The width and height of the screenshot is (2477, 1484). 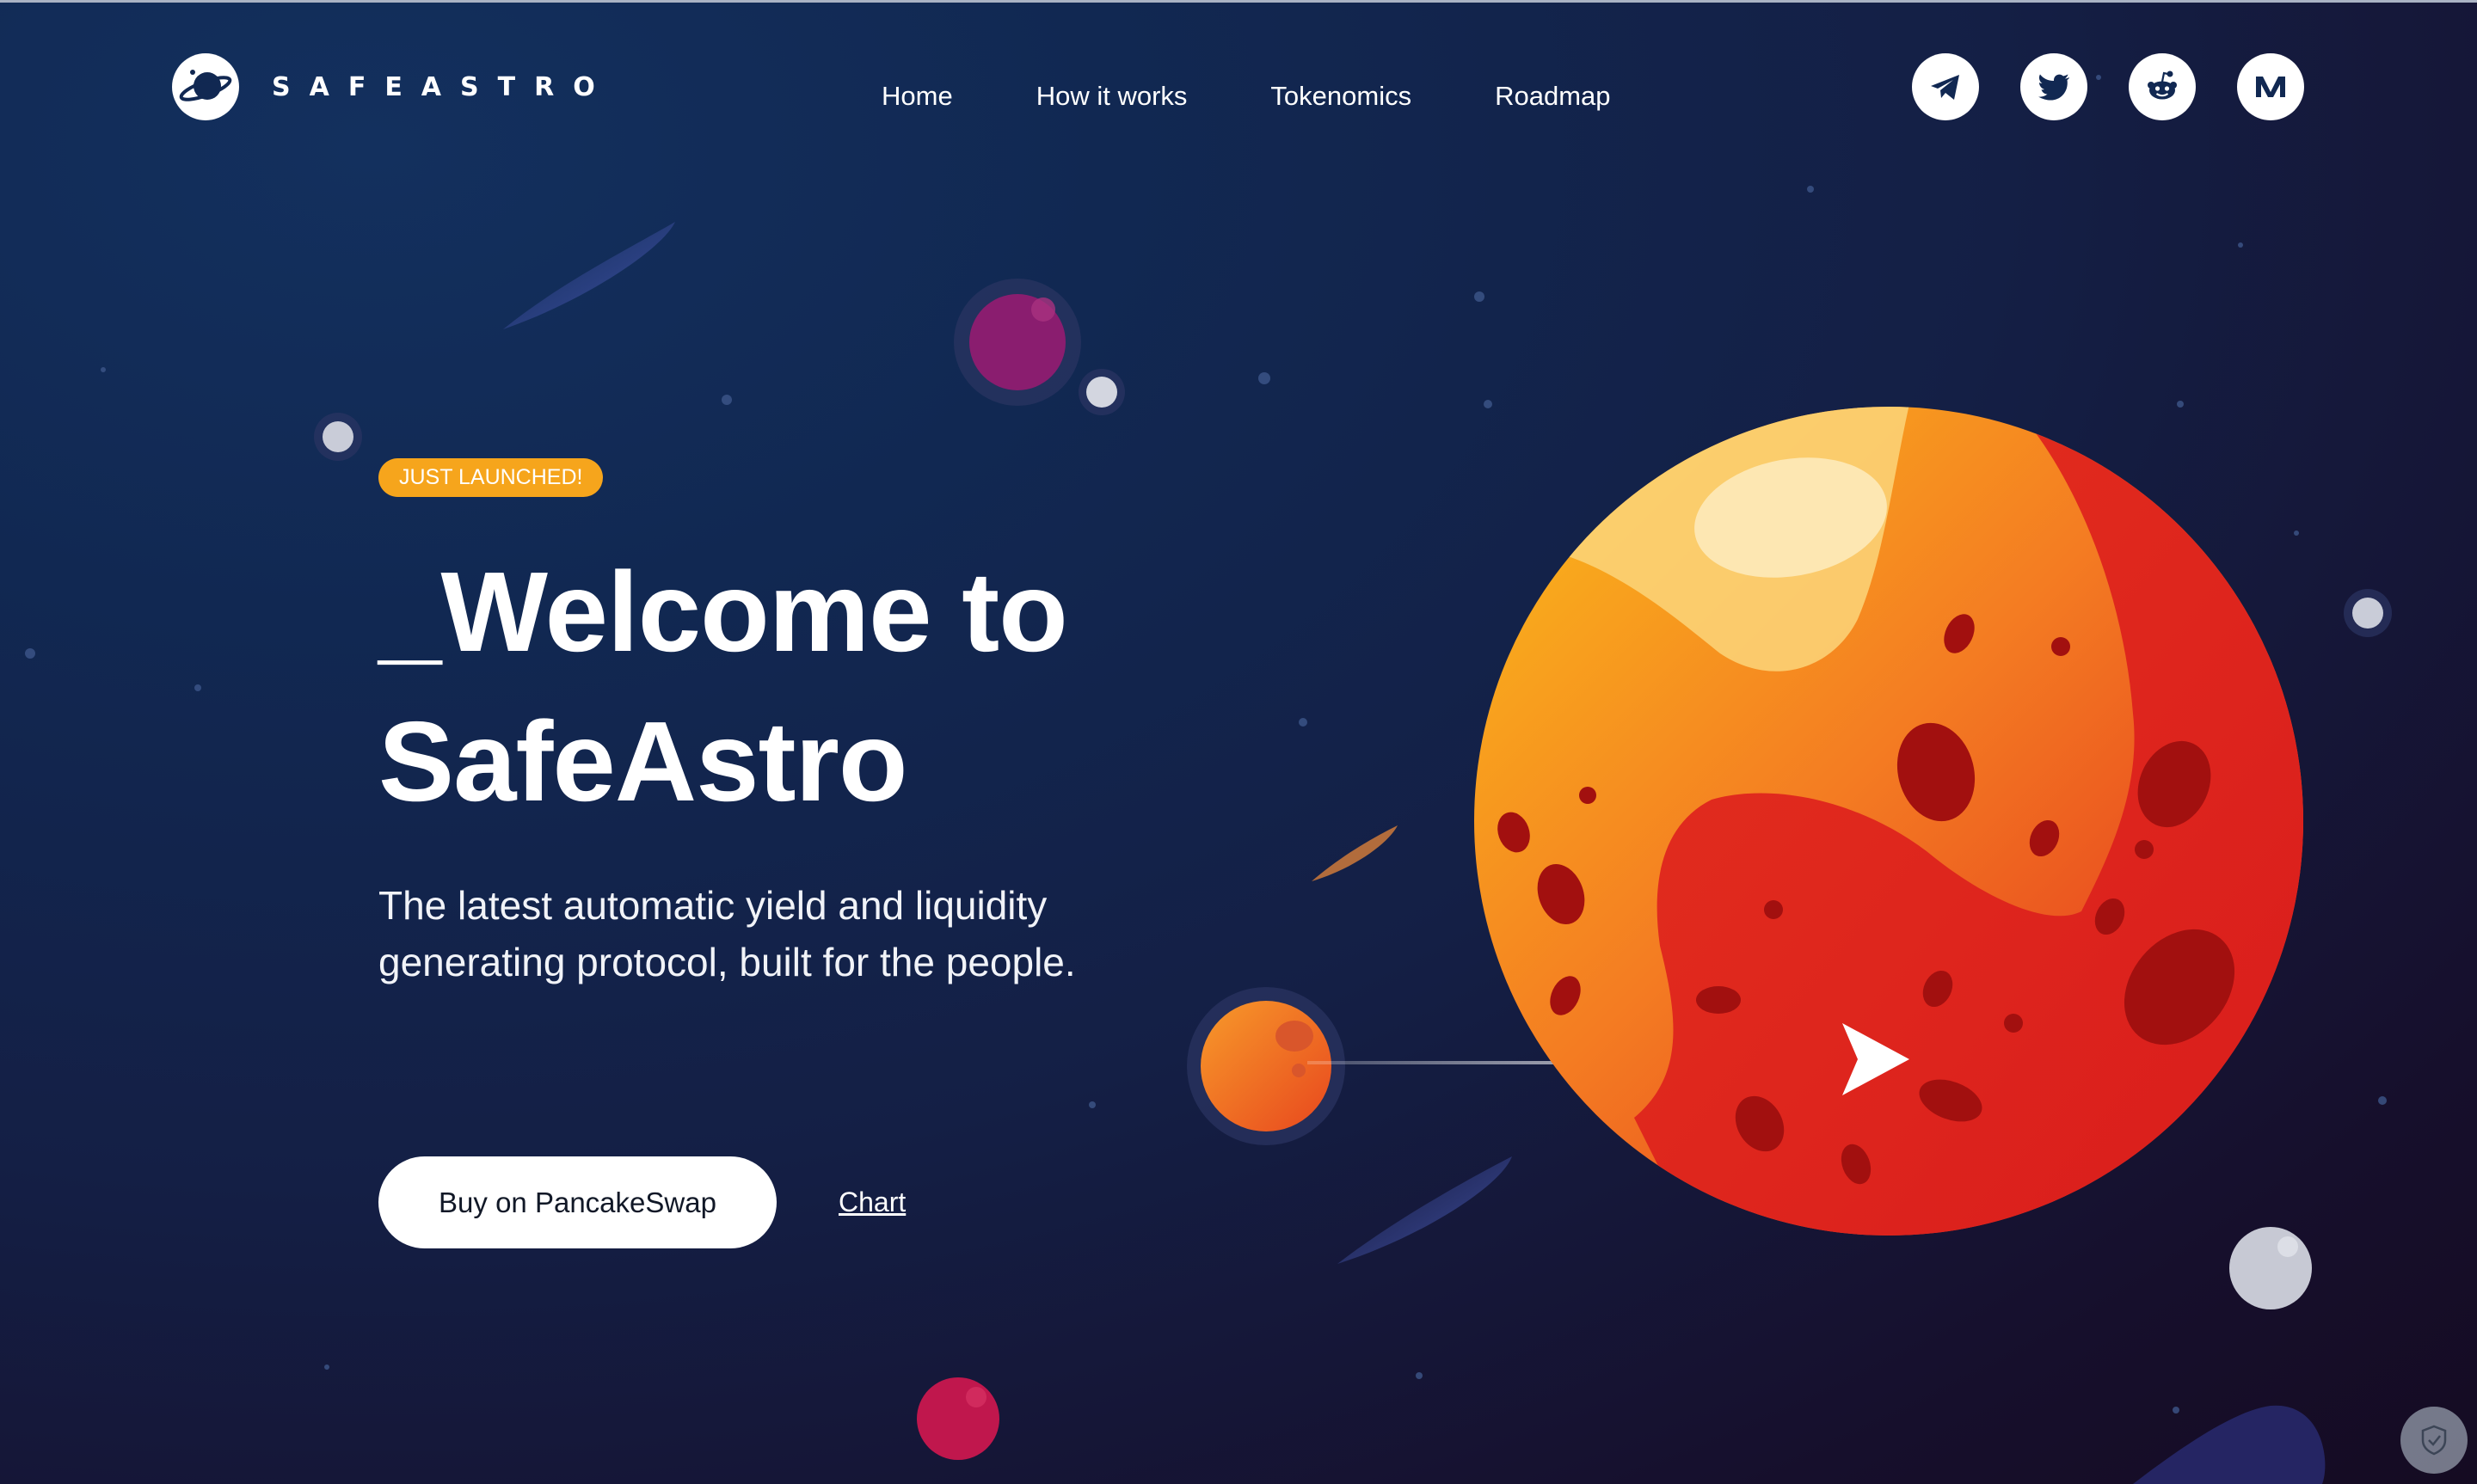 I want to click on telegram-link, so click(x=1946, y=86).